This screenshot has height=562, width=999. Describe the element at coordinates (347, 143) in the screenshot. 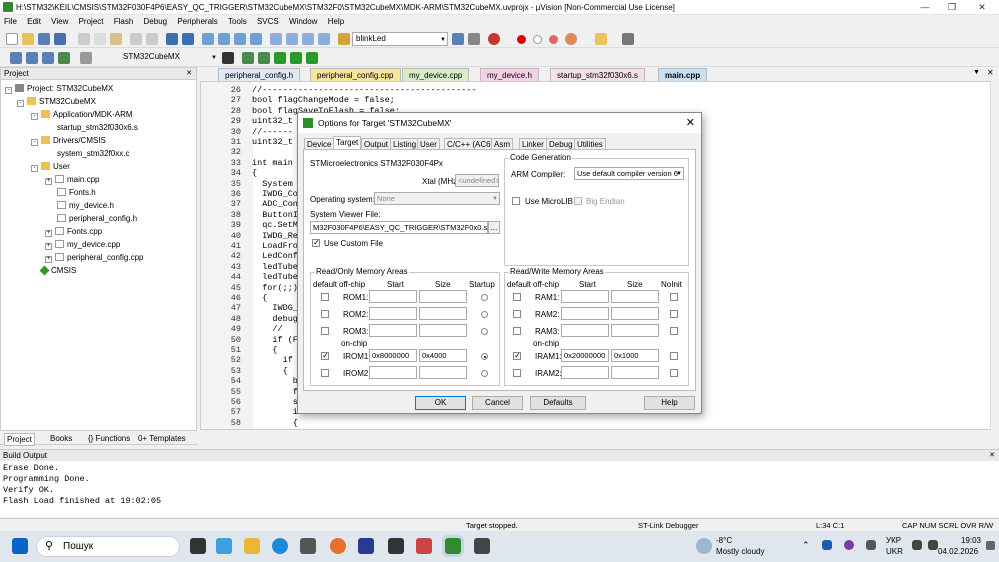

I see `tab-target: Target` at that location.